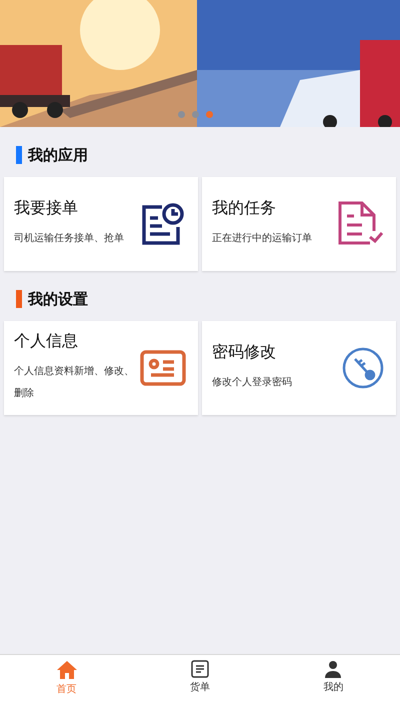 The width and height of the screenshot is (400, 711). What do you see at coordinates (244, 352) in the screenshot?
I see `card-title: 密码修改` at bounding box center [244, 352].